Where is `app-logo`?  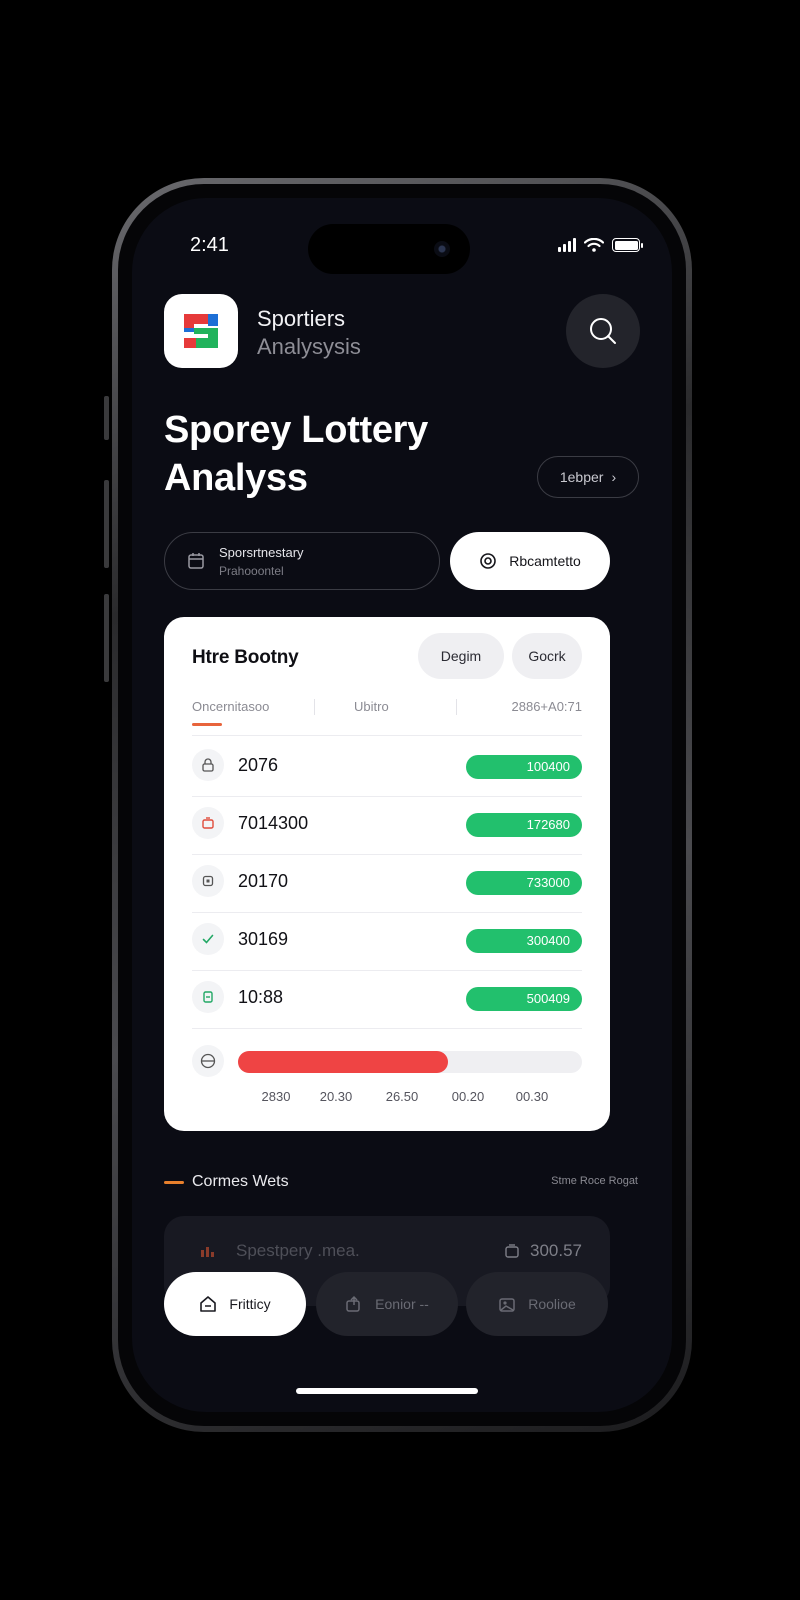 app-logo is located at coordinates (201, 331).